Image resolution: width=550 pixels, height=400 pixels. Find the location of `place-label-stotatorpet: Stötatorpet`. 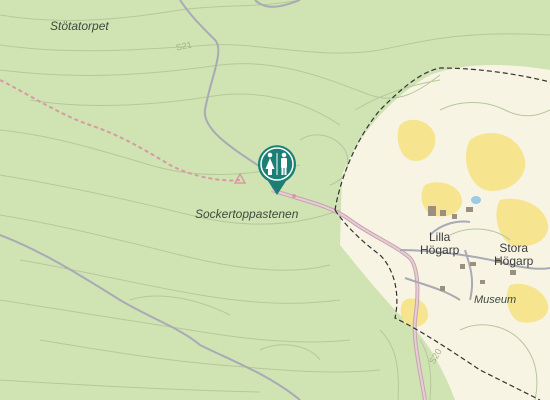

place-label-stotatorpet: Stötatorpet is located at coordinates (79, 26).